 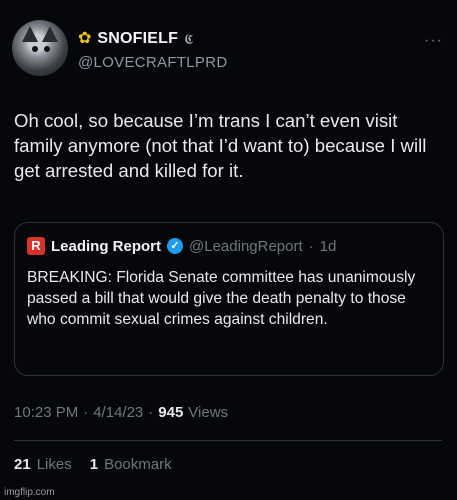 I want to click on watermark: imgflip.com, so click(x=29, y=492).